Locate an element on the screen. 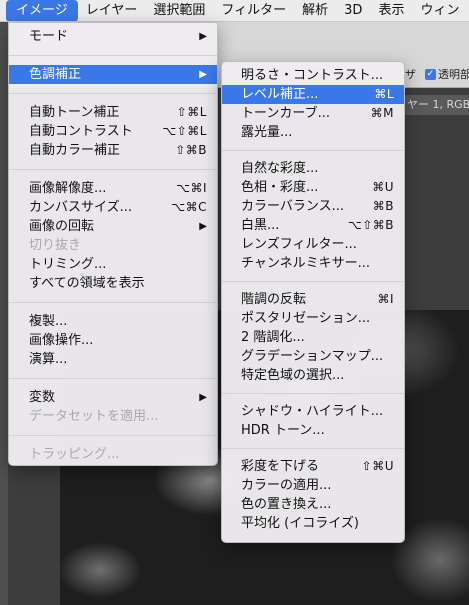 This screenshot has height=605, width=469. menu-item-crop: 切り抜き is located at coordinates (113, 245).